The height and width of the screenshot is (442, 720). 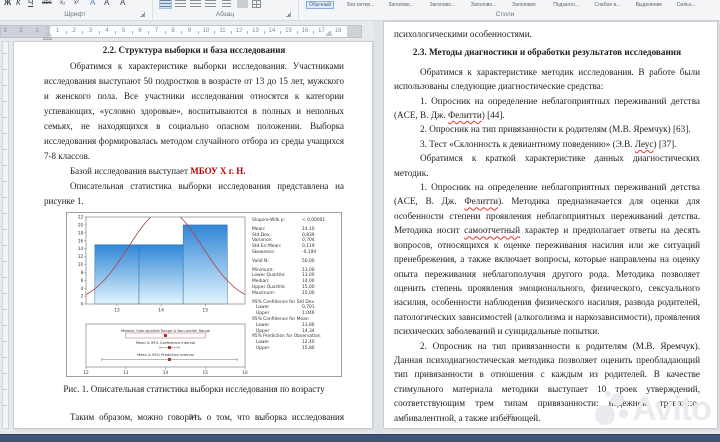 I want to click on misspelled-word: Фелитти, so click(x=481, y=201).